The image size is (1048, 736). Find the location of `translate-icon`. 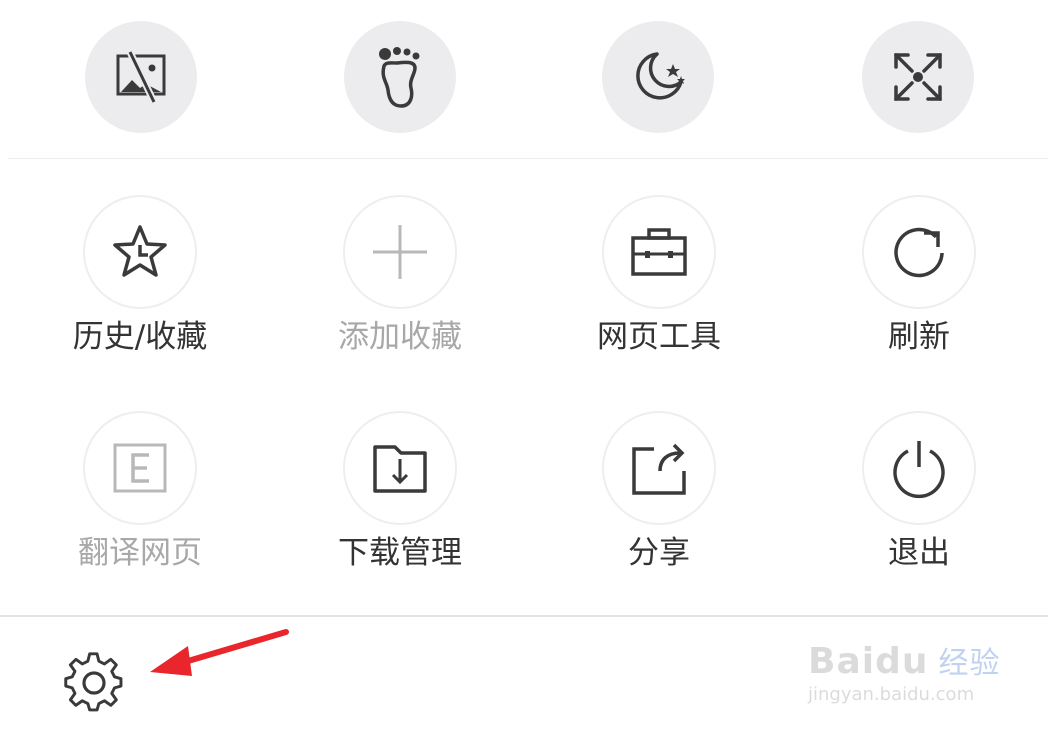

translate-icon is located at coordinates (140, 468).